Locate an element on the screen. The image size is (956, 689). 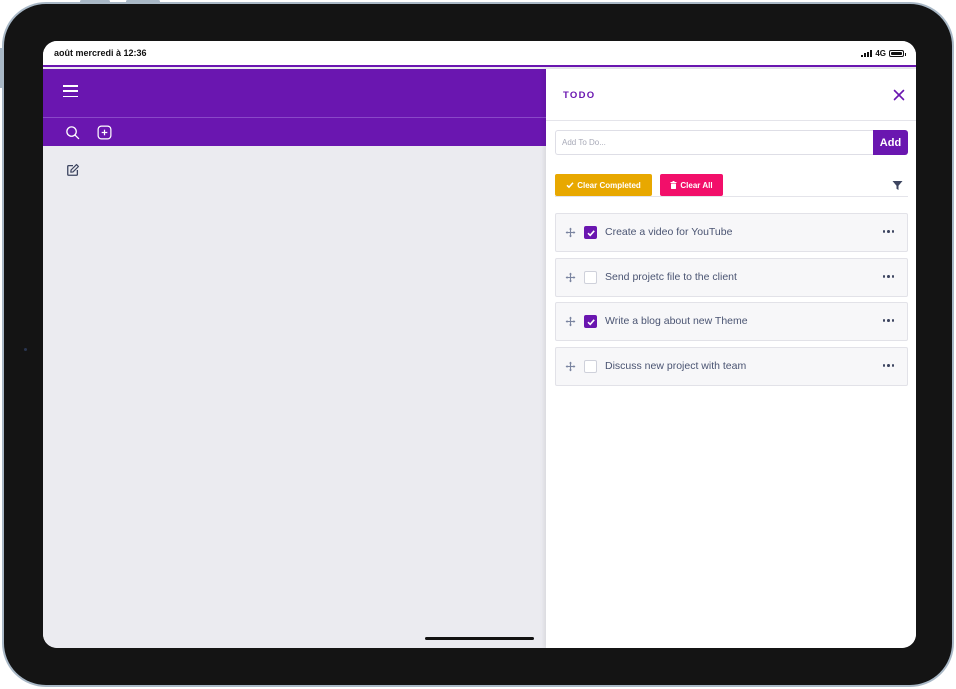
battery-icon is located at coordinates (897, 53).